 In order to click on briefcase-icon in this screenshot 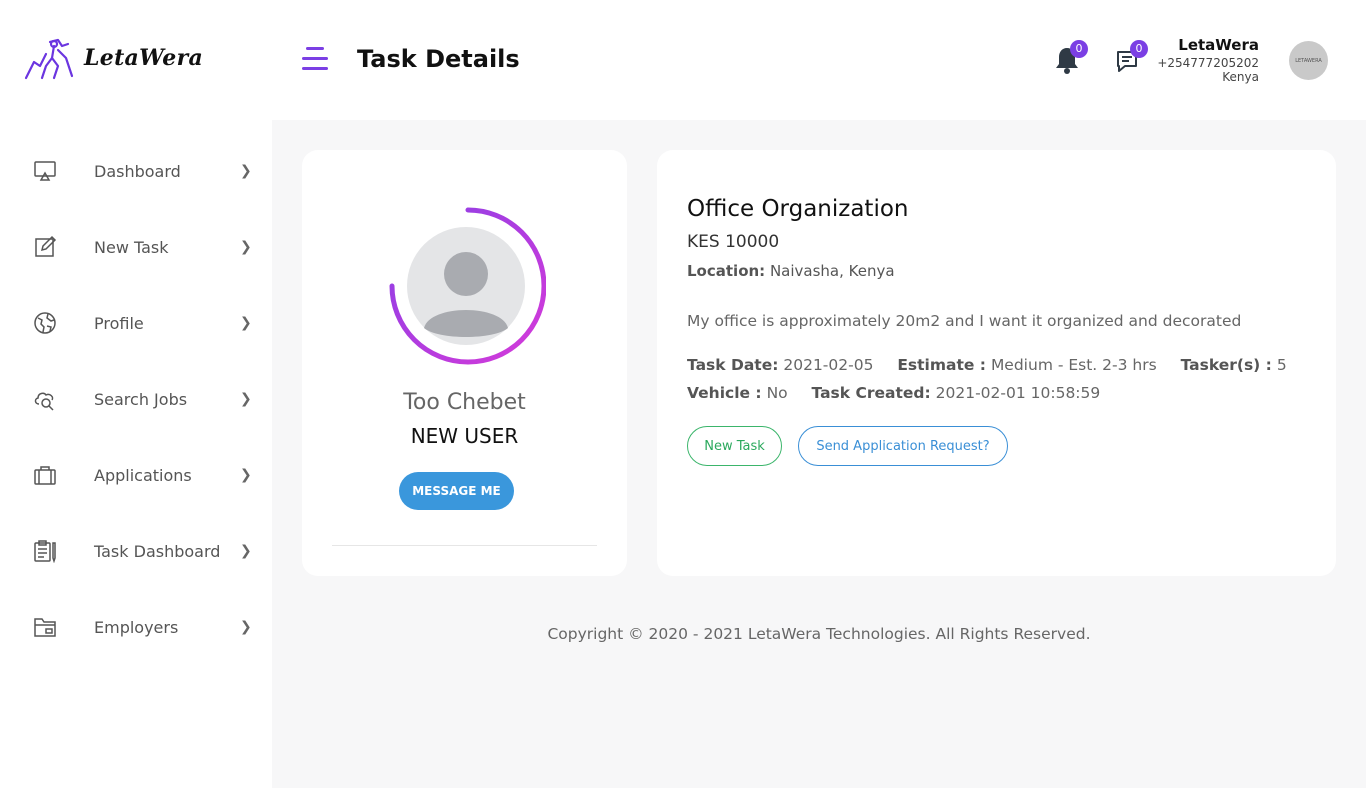, I will do `click(45, 475)`.